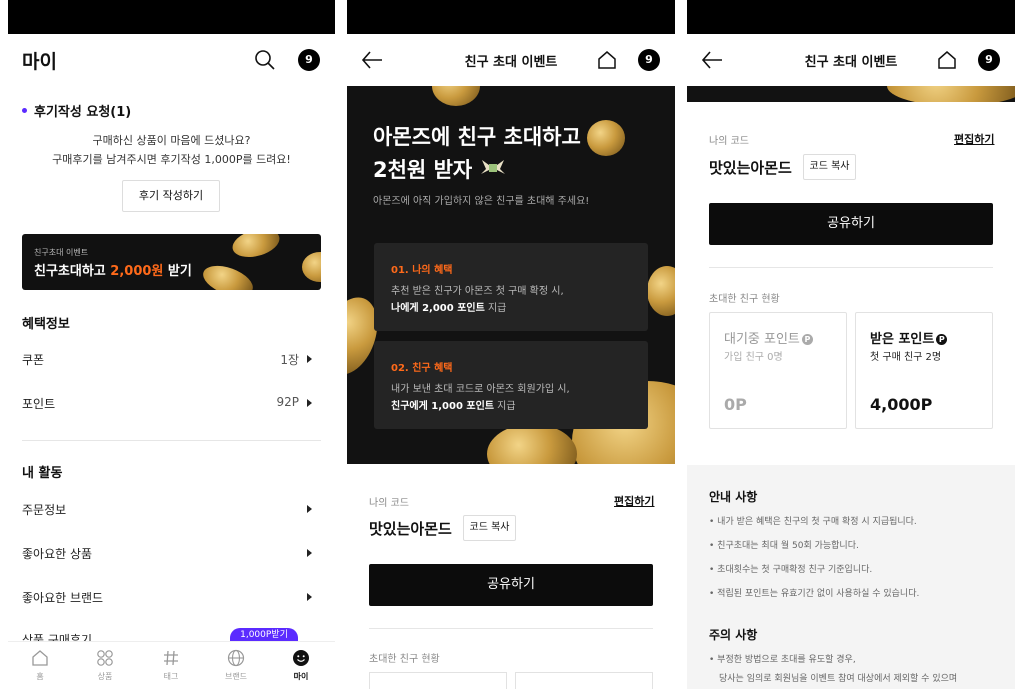 The width and height of the screenshot is (1024, 689). I want to click on notice-item: • 적립된 포인트는 유효기간 없이 사용하실 수 있습니다., so click(814, 594).